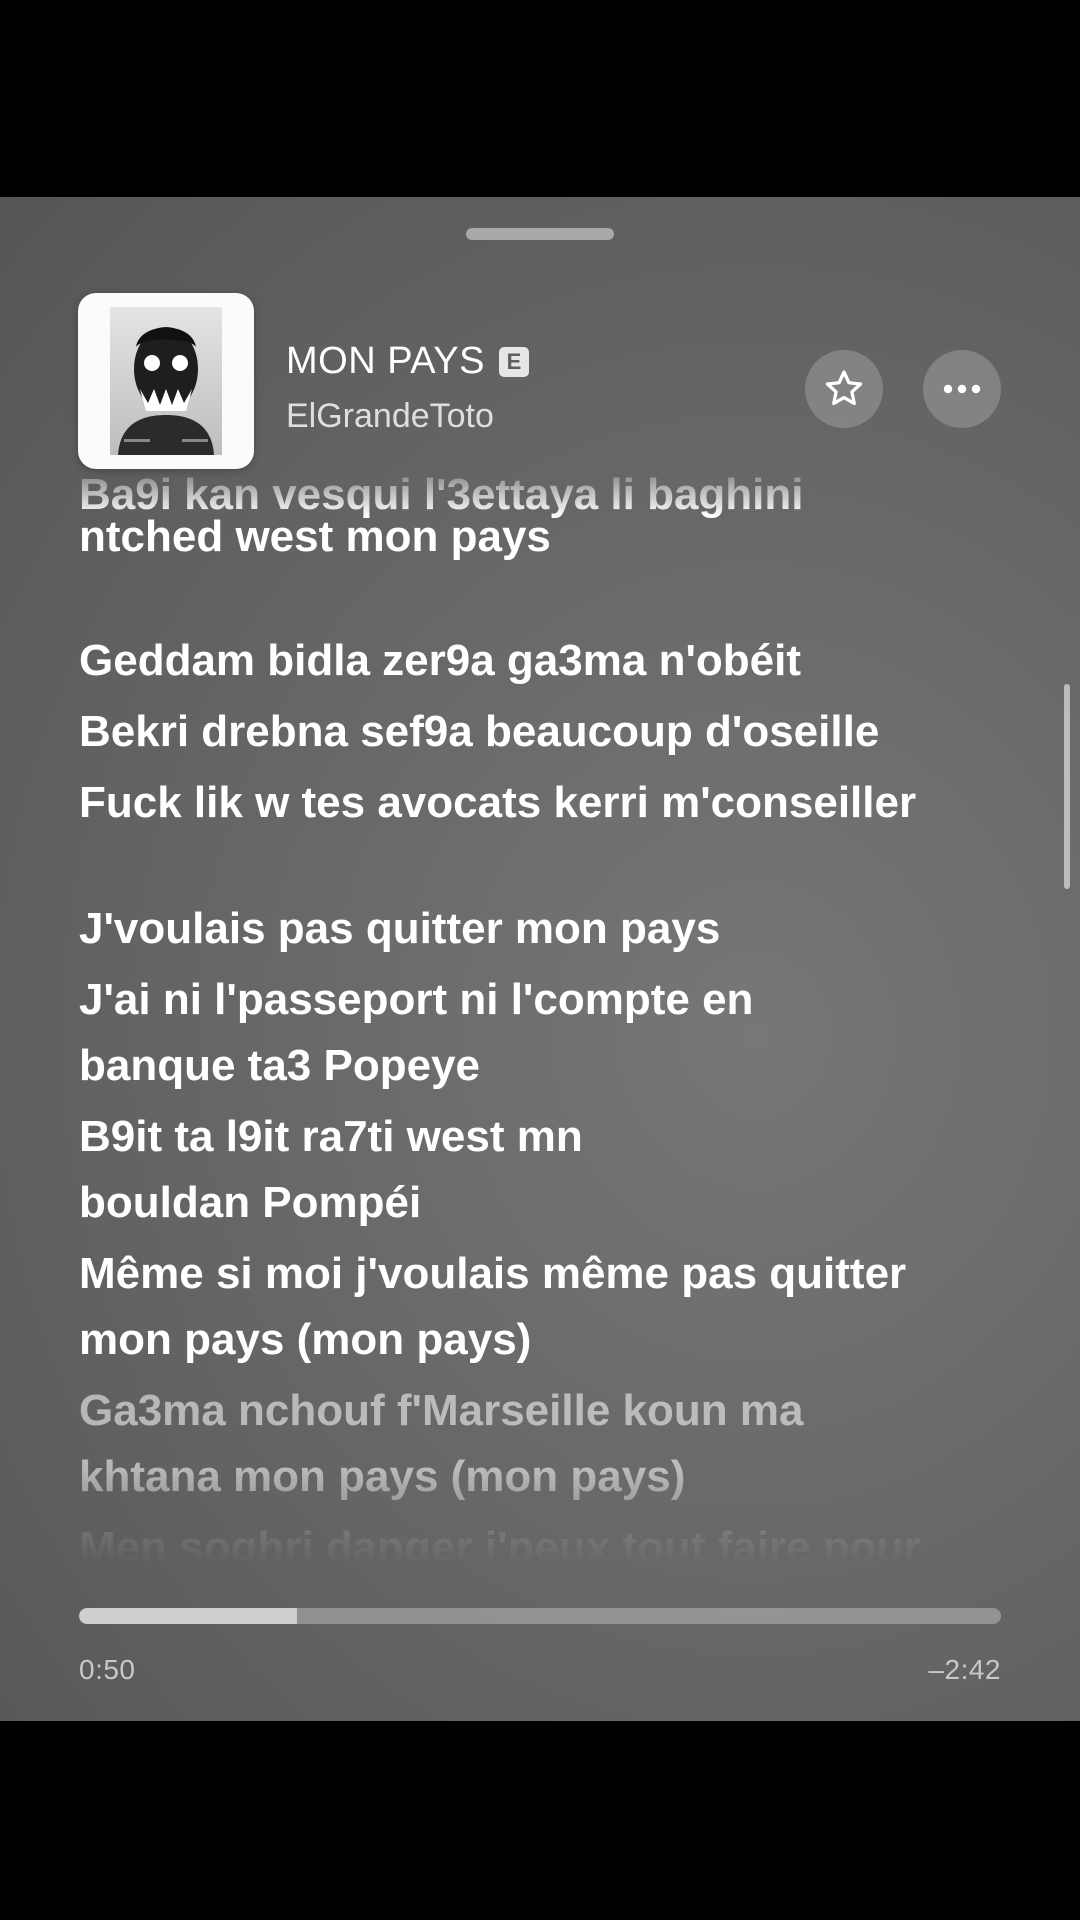 The height and width of the screenshot is (1920, 1080). I want to click on sheet-grabber-handle, so click(540, 234).